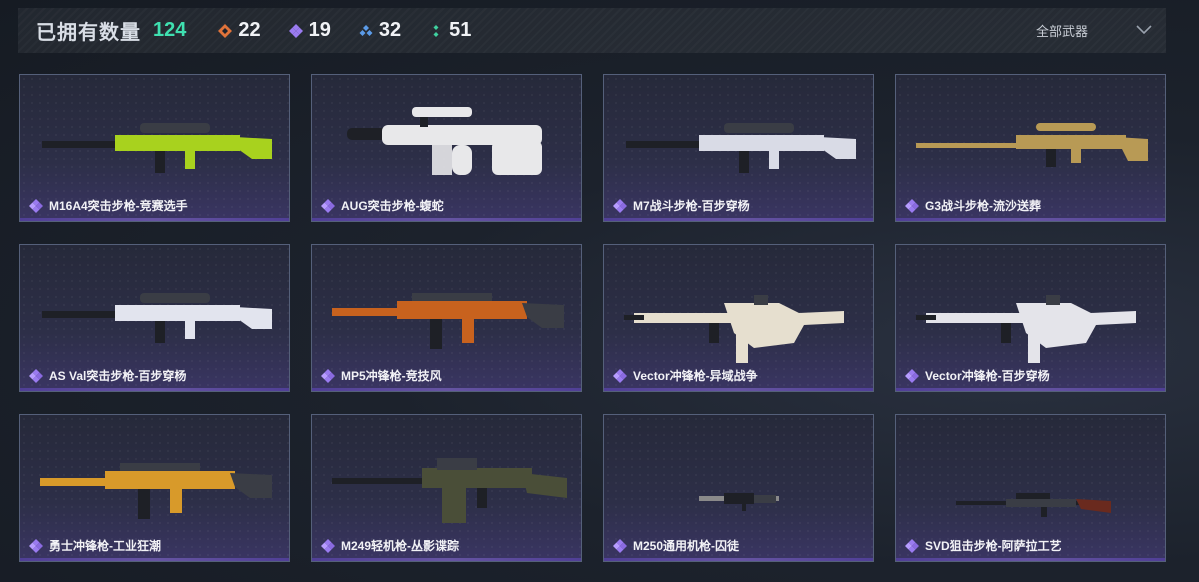 Image resolution: width=1199 pixels, height=582 pixels. I want to click on stat-orange-value: 22, so click(249, 30).